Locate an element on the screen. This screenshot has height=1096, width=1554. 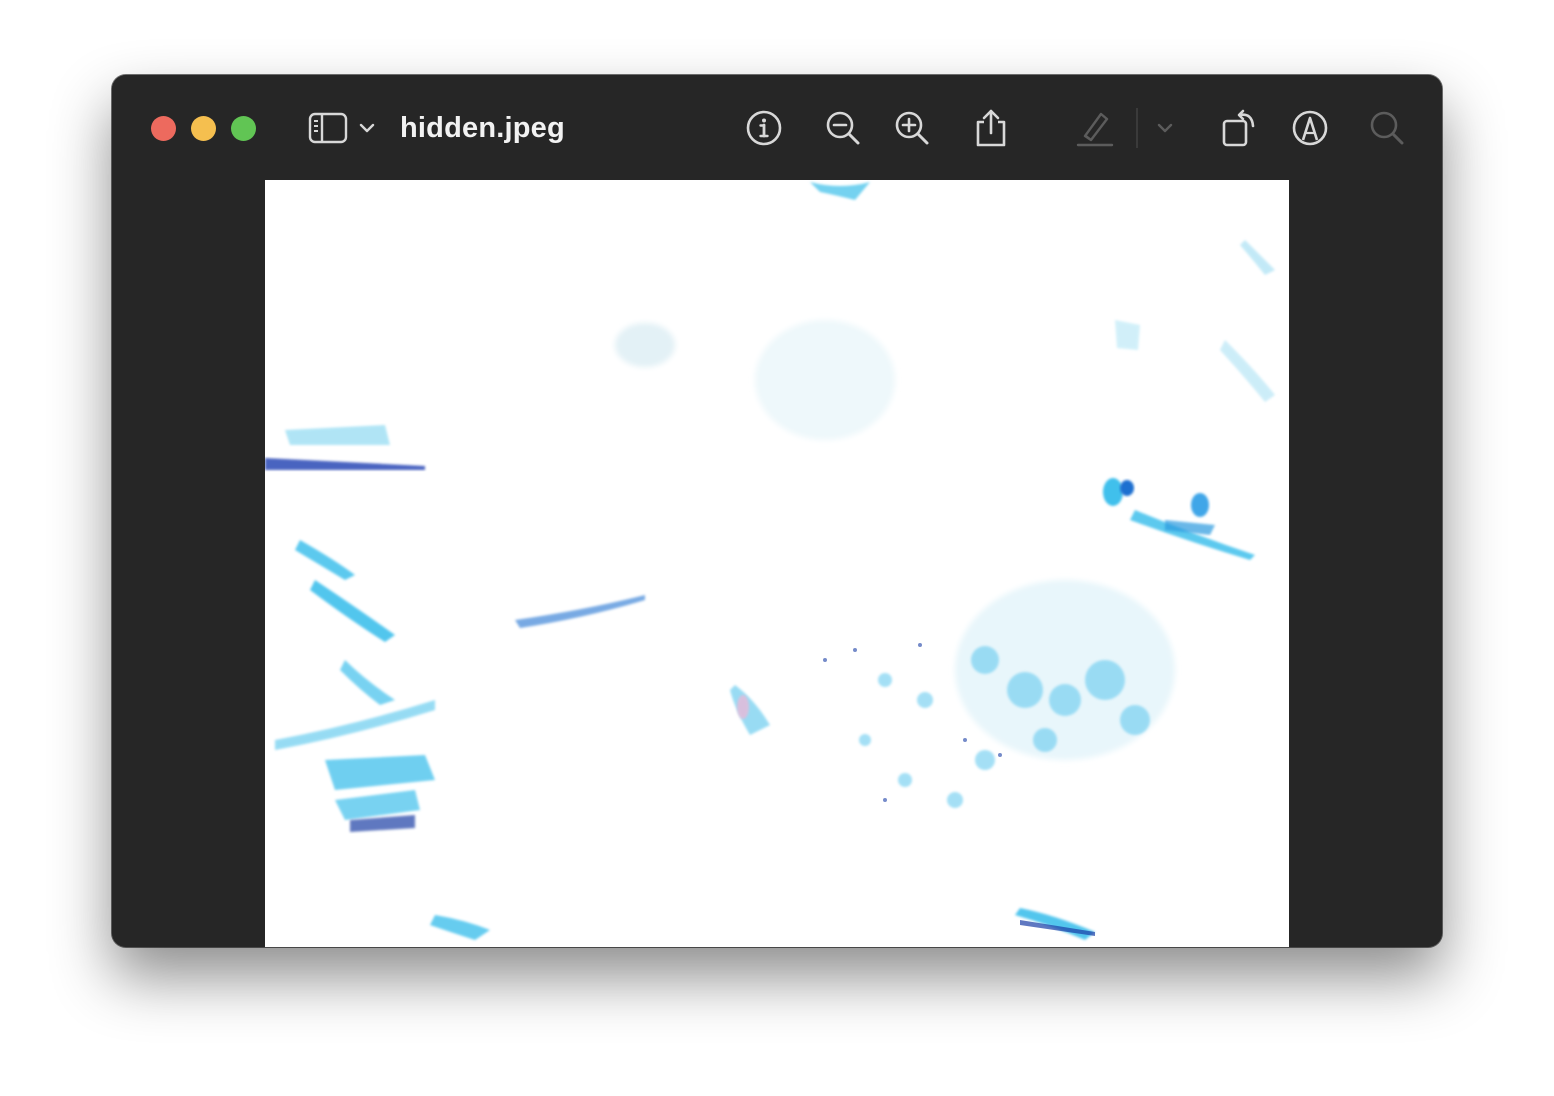
window-title: hidden.jpeg is located at coordinates (482, 128).